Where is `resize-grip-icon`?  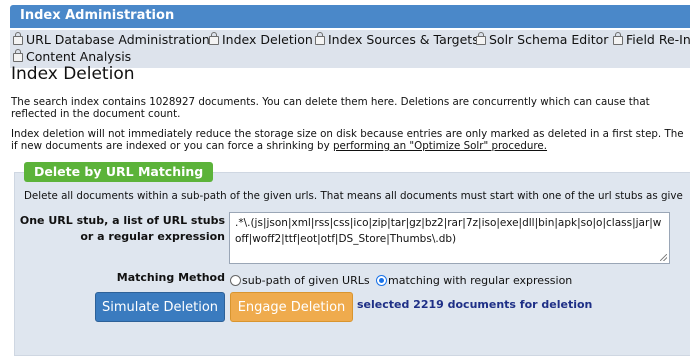 resize-grip-icon is located at coordinates (663, 257).